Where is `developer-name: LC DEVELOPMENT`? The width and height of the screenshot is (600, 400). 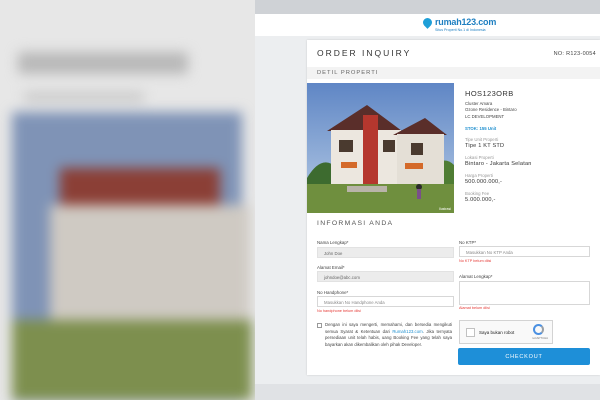 developer-name: LC DEVELOPMENT is located at coordinates (485, 116).